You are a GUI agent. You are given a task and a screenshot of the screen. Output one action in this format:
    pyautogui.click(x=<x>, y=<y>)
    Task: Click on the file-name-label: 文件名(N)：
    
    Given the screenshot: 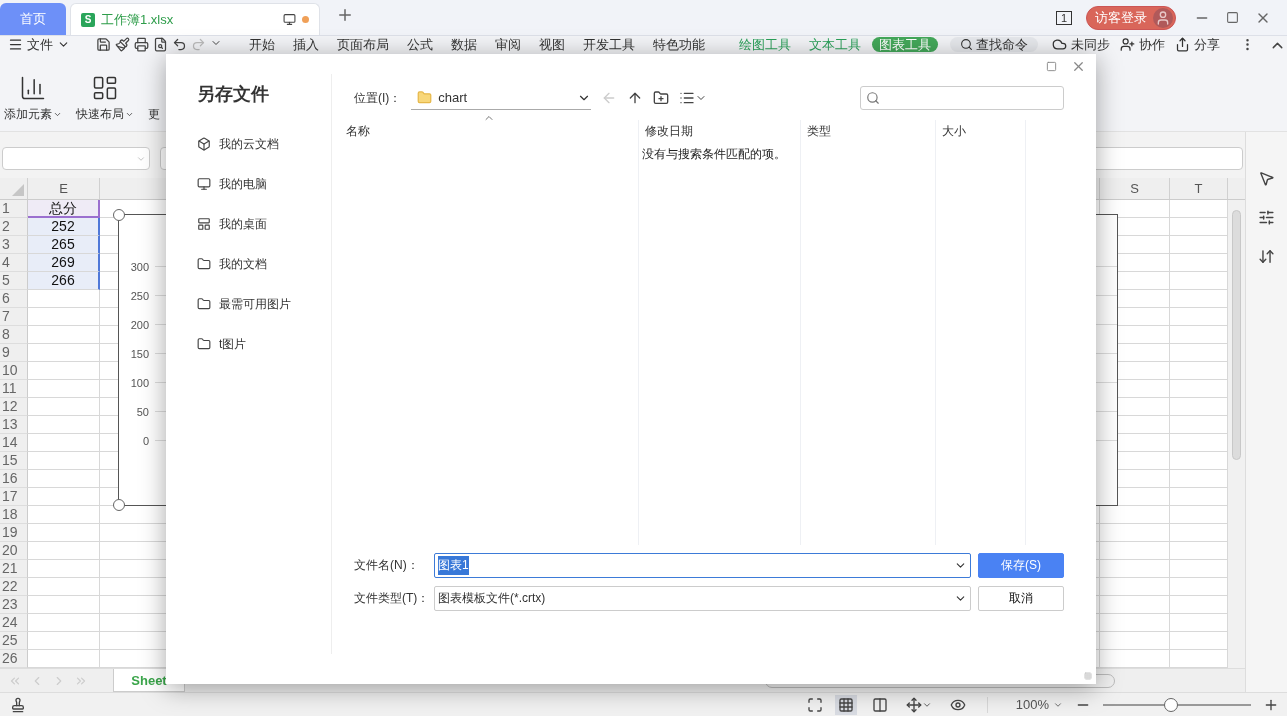 What is the action you would take?
    pyautogui.click(x=387, y=565)
    